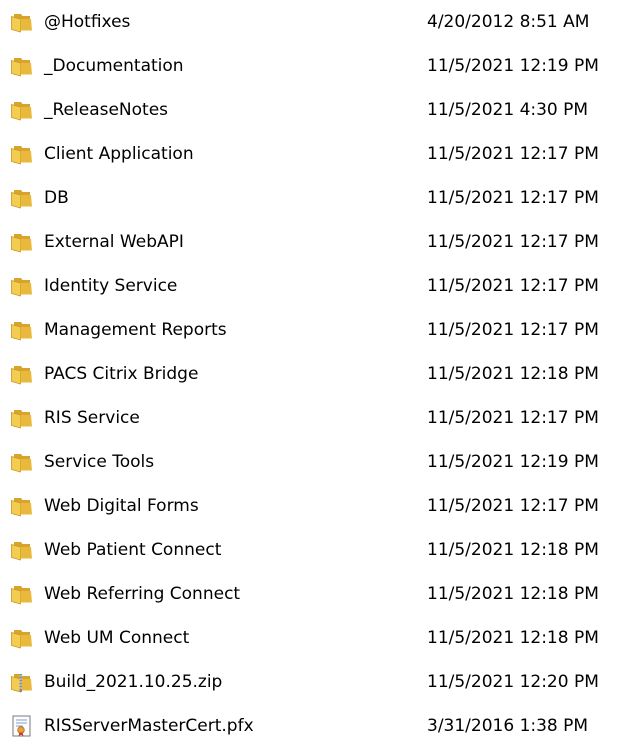 This screenshot has height=748, width=625. Describe the element at coordinates (119, 154) in the screenshot. I see `file-name: Client Application` at that location.